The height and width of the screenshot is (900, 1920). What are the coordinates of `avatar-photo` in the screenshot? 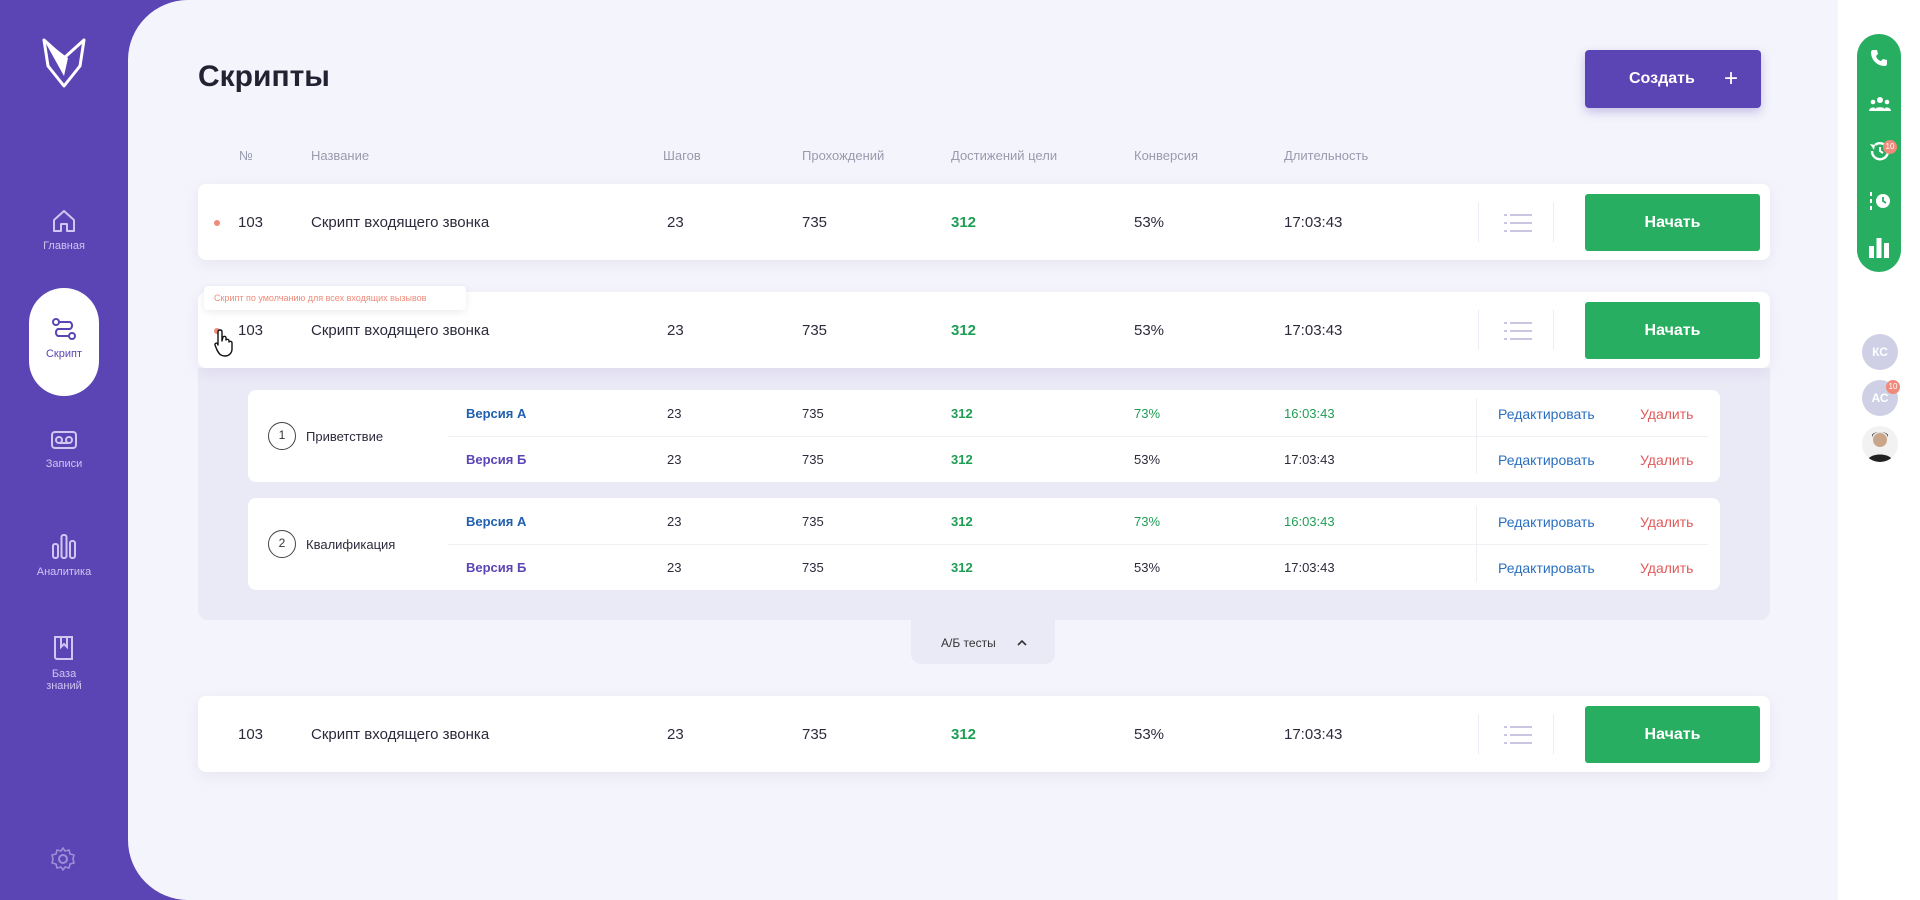 It's located at (1880, 444).